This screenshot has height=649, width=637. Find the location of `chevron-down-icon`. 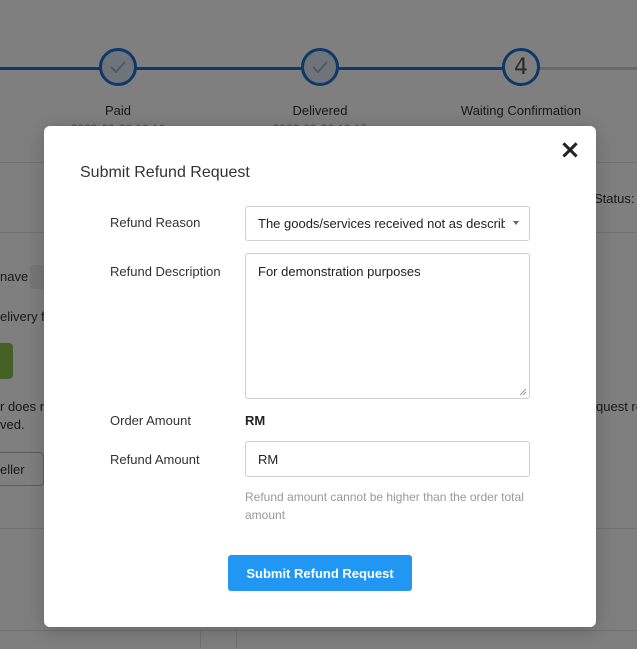

chevron-down-icon is located at coordinates (516, 223).